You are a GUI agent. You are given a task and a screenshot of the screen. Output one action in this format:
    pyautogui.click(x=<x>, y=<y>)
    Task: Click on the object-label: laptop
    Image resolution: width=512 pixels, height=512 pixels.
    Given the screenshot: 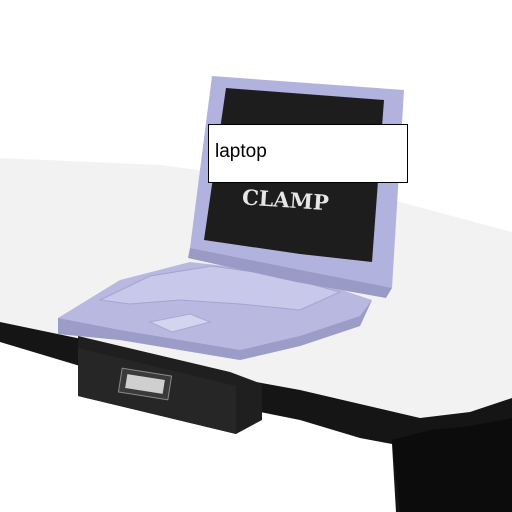 What is the action you would take?
    pyautogui.click(x=308, y=153)
    